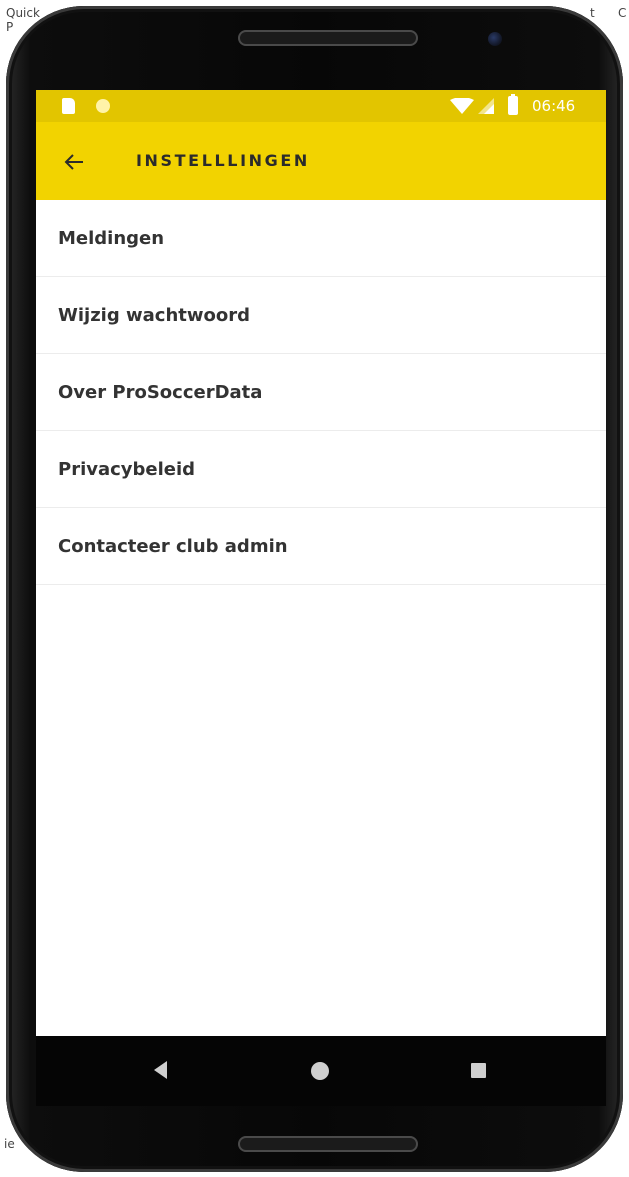 The width and height of the screenshot is (629, 1177). I want to click on settings-item-label: Wijzig wachtwoord, so click(154, 315).